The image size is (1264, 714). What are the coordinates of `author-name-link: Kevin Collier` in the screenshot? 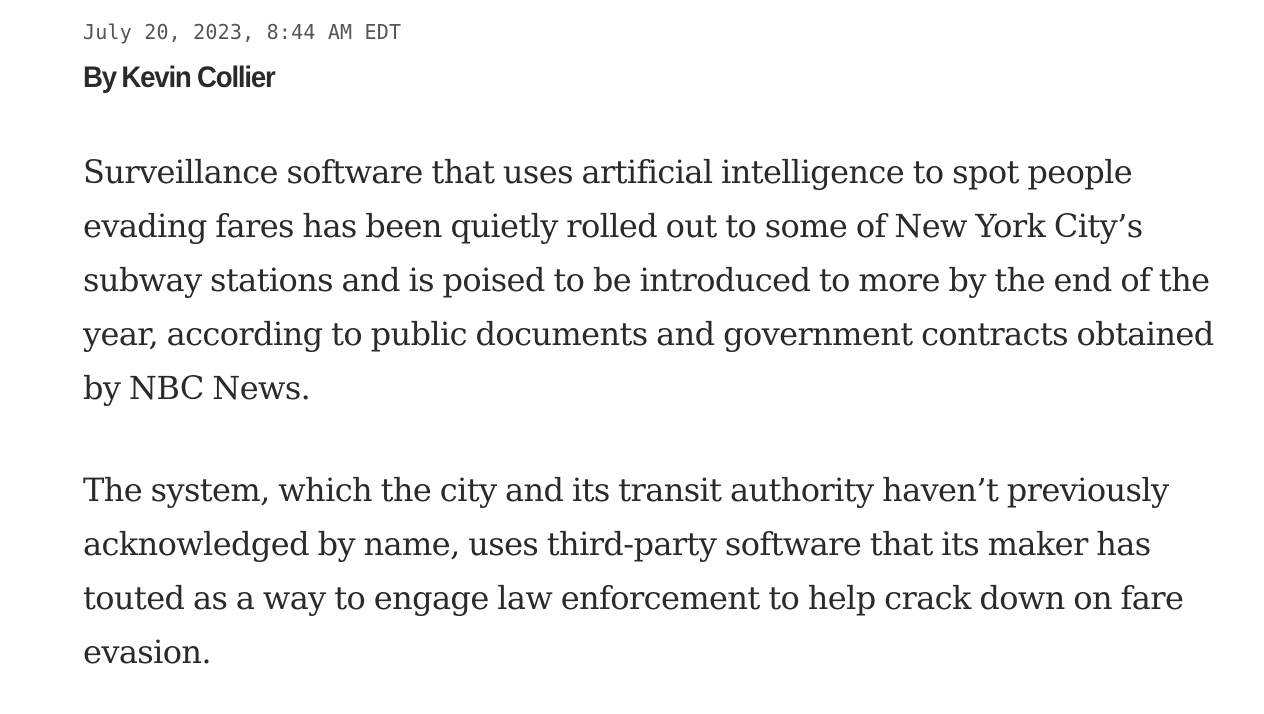 It's located at (198, 77).